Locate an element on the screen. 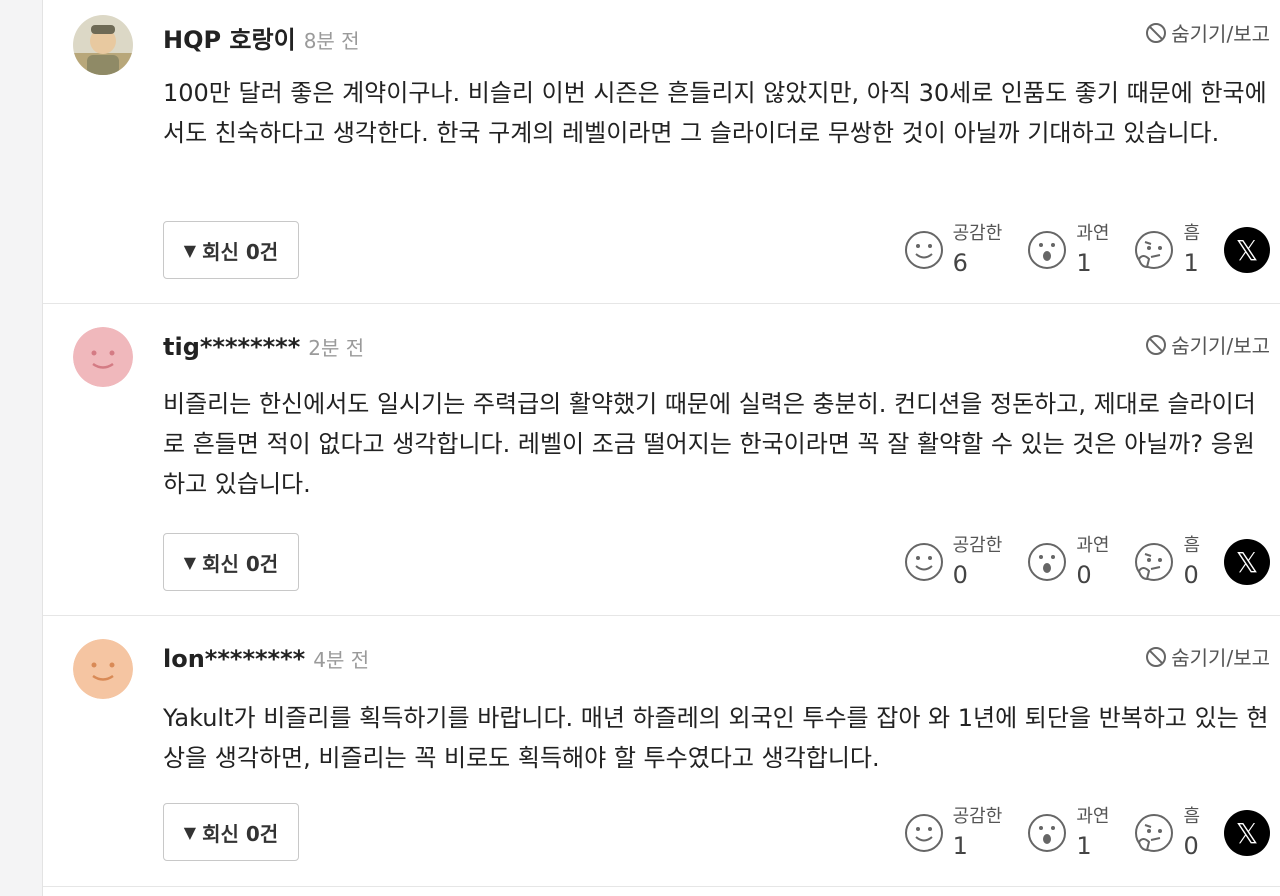 This screenshot has width=1280, height=896. username: lon******** 4분 전 is located at coordinates (266, 658).